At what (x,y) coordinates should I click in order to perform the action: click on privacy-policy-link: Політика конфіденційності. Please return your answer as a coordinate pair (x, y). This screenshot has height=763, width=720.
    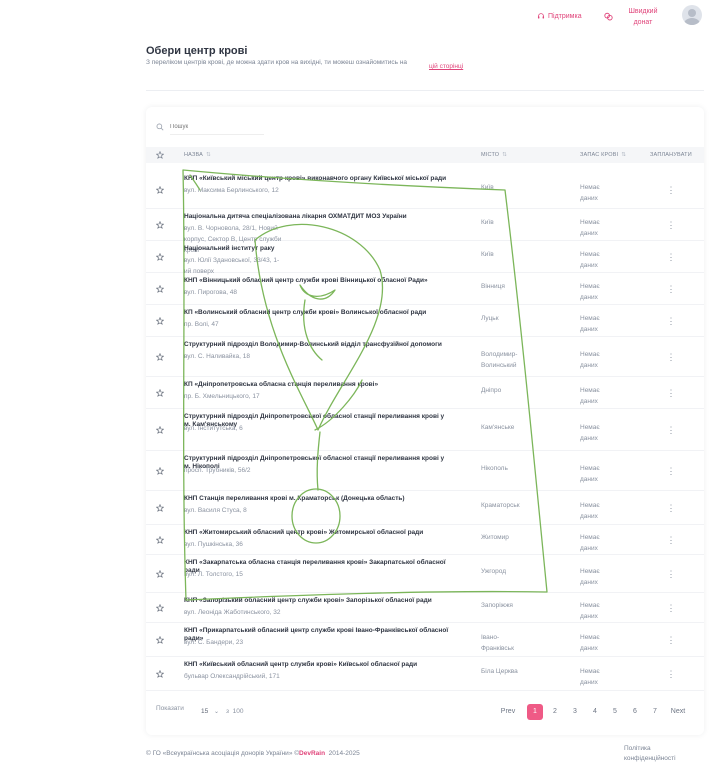
    Looking at the image, I should click on (659, 753).